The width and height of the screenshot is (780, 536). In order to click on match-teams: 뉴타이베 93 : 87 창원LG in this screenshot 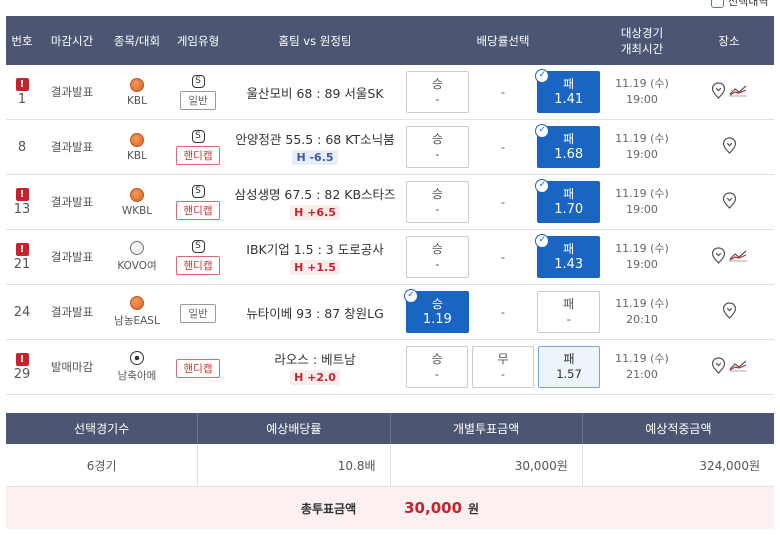, I will do `click(315, 313)`.